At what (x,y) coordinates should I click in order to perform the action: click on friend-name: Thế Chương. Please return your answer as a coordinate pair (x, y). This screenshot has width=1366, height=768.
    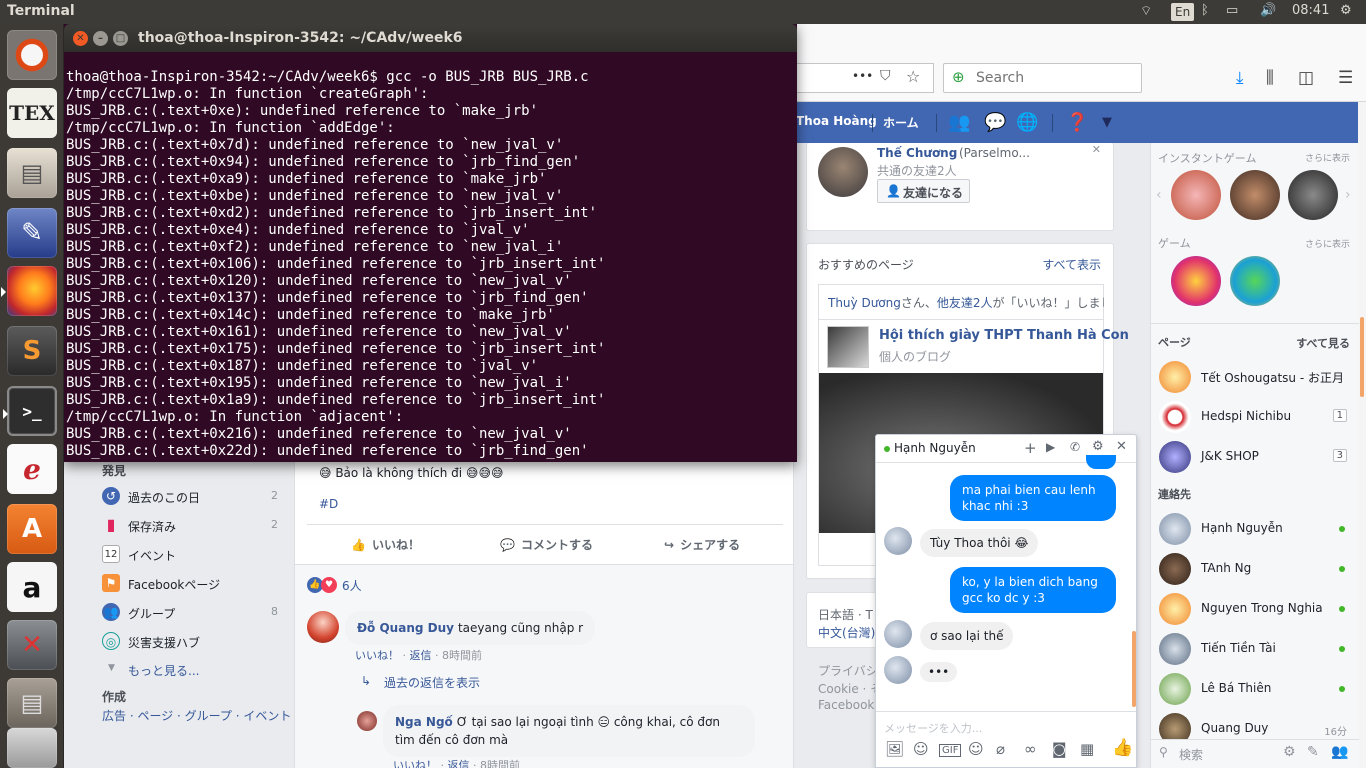
    Looking at the image, I should click on (917, 153).